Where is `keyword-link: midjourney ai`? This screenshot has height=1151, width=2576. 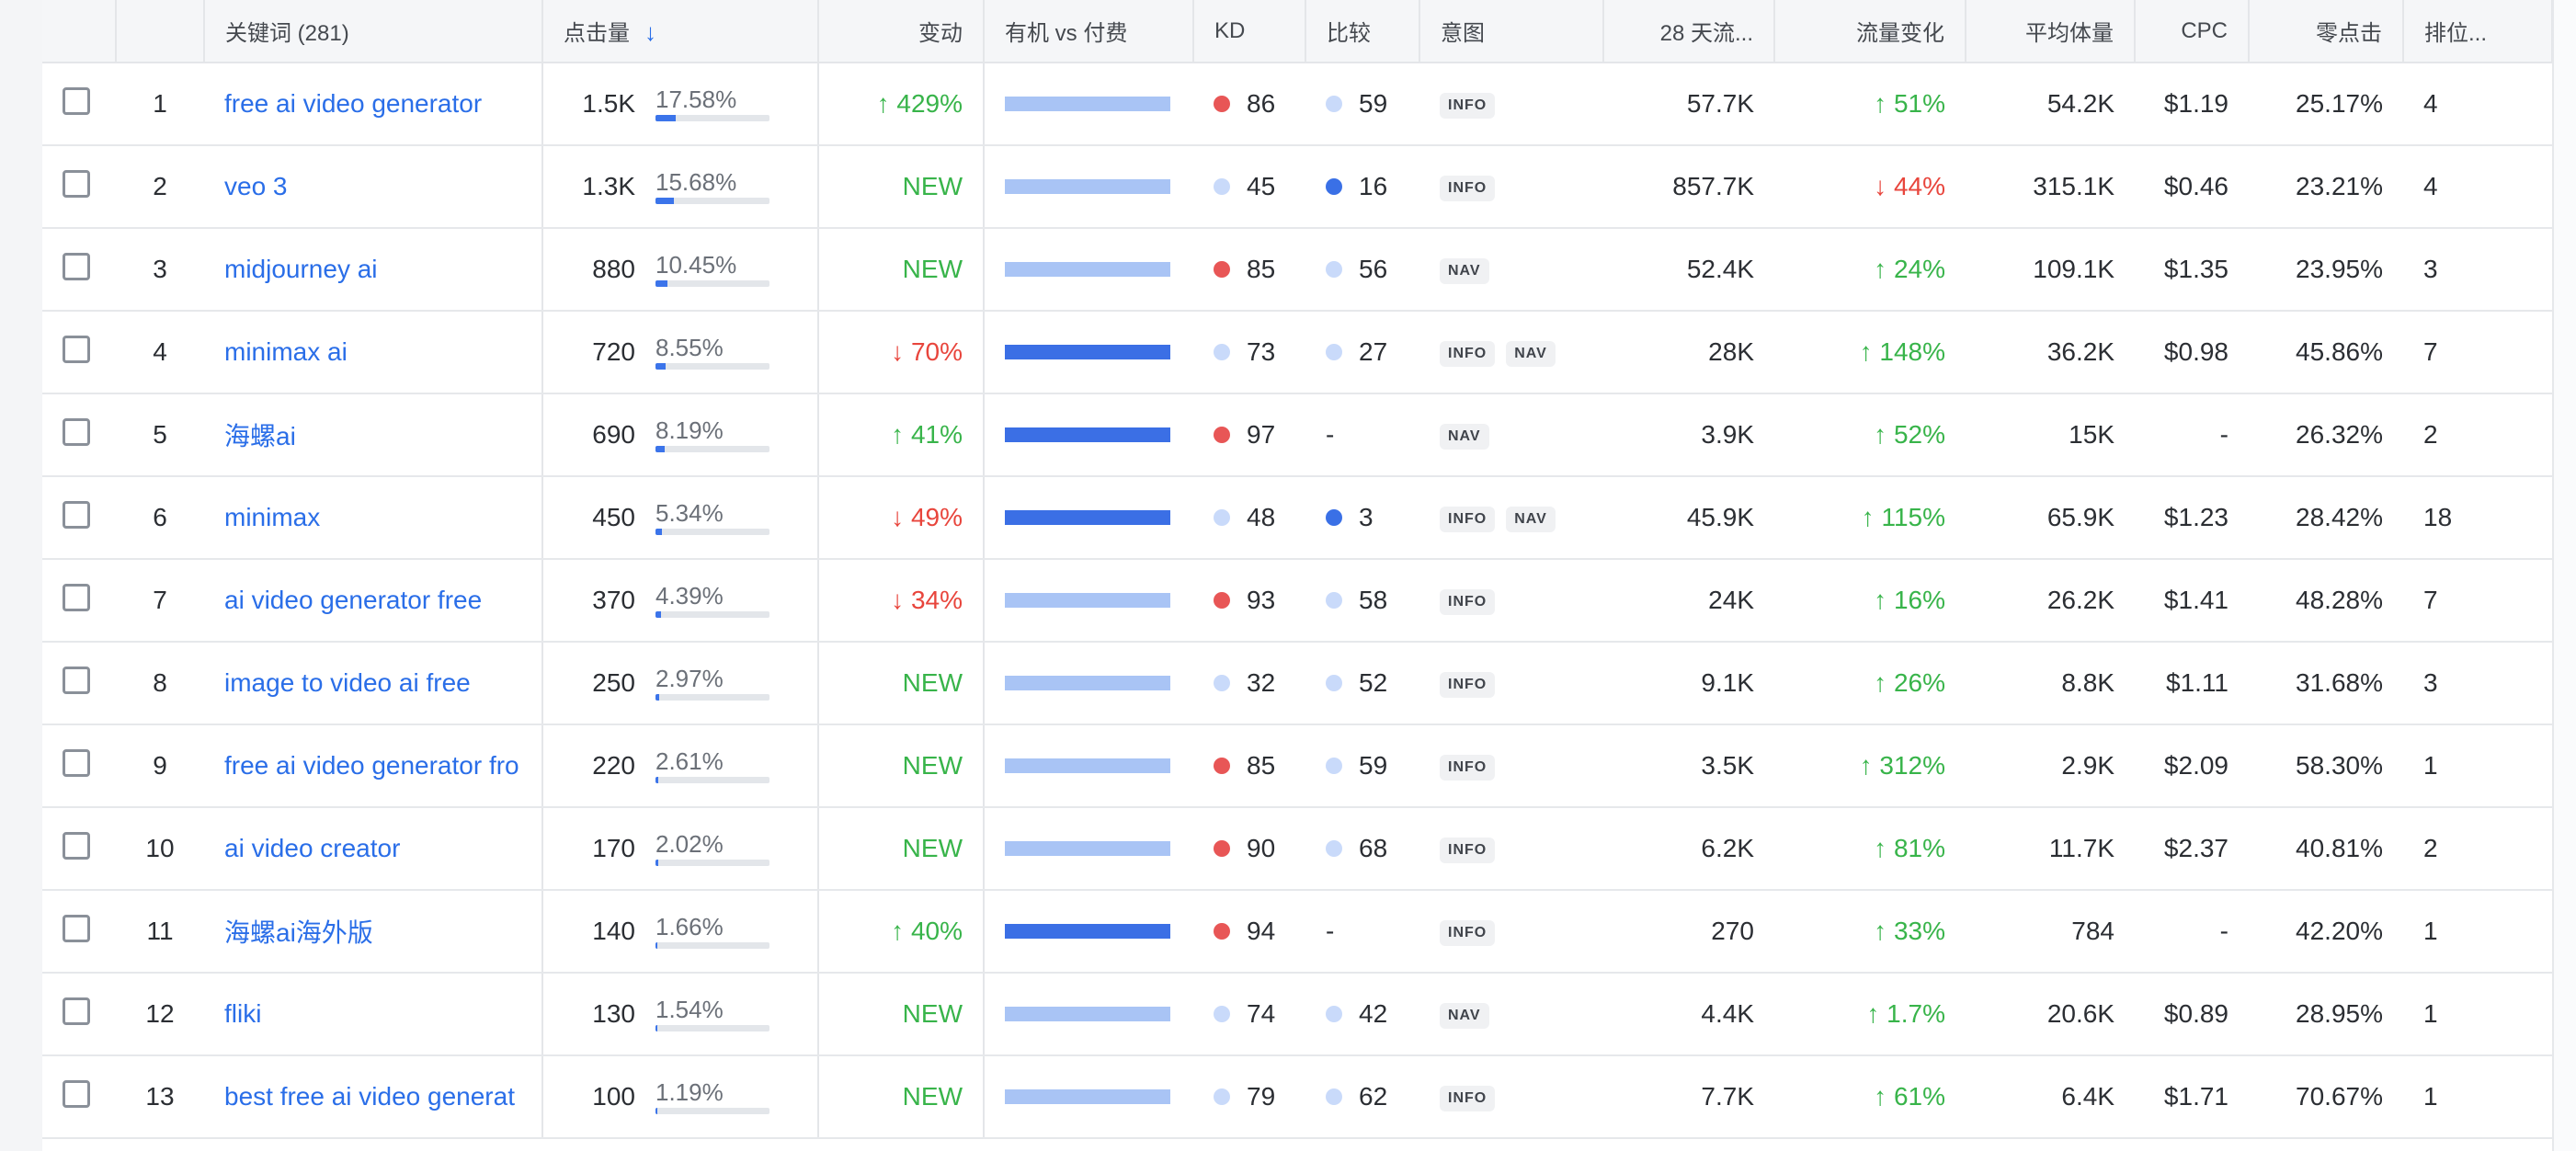 keyword-link: midjourney ai is located at coordinates (372, 269).